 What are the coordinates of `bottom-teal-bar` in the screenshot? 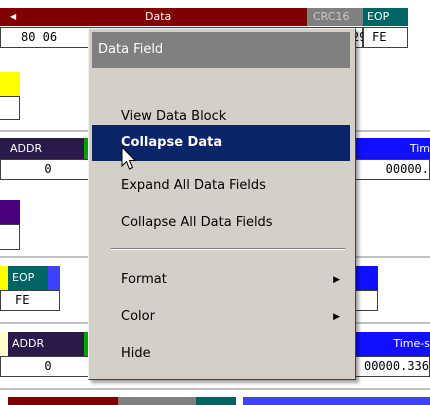 It's located at (216, 401).